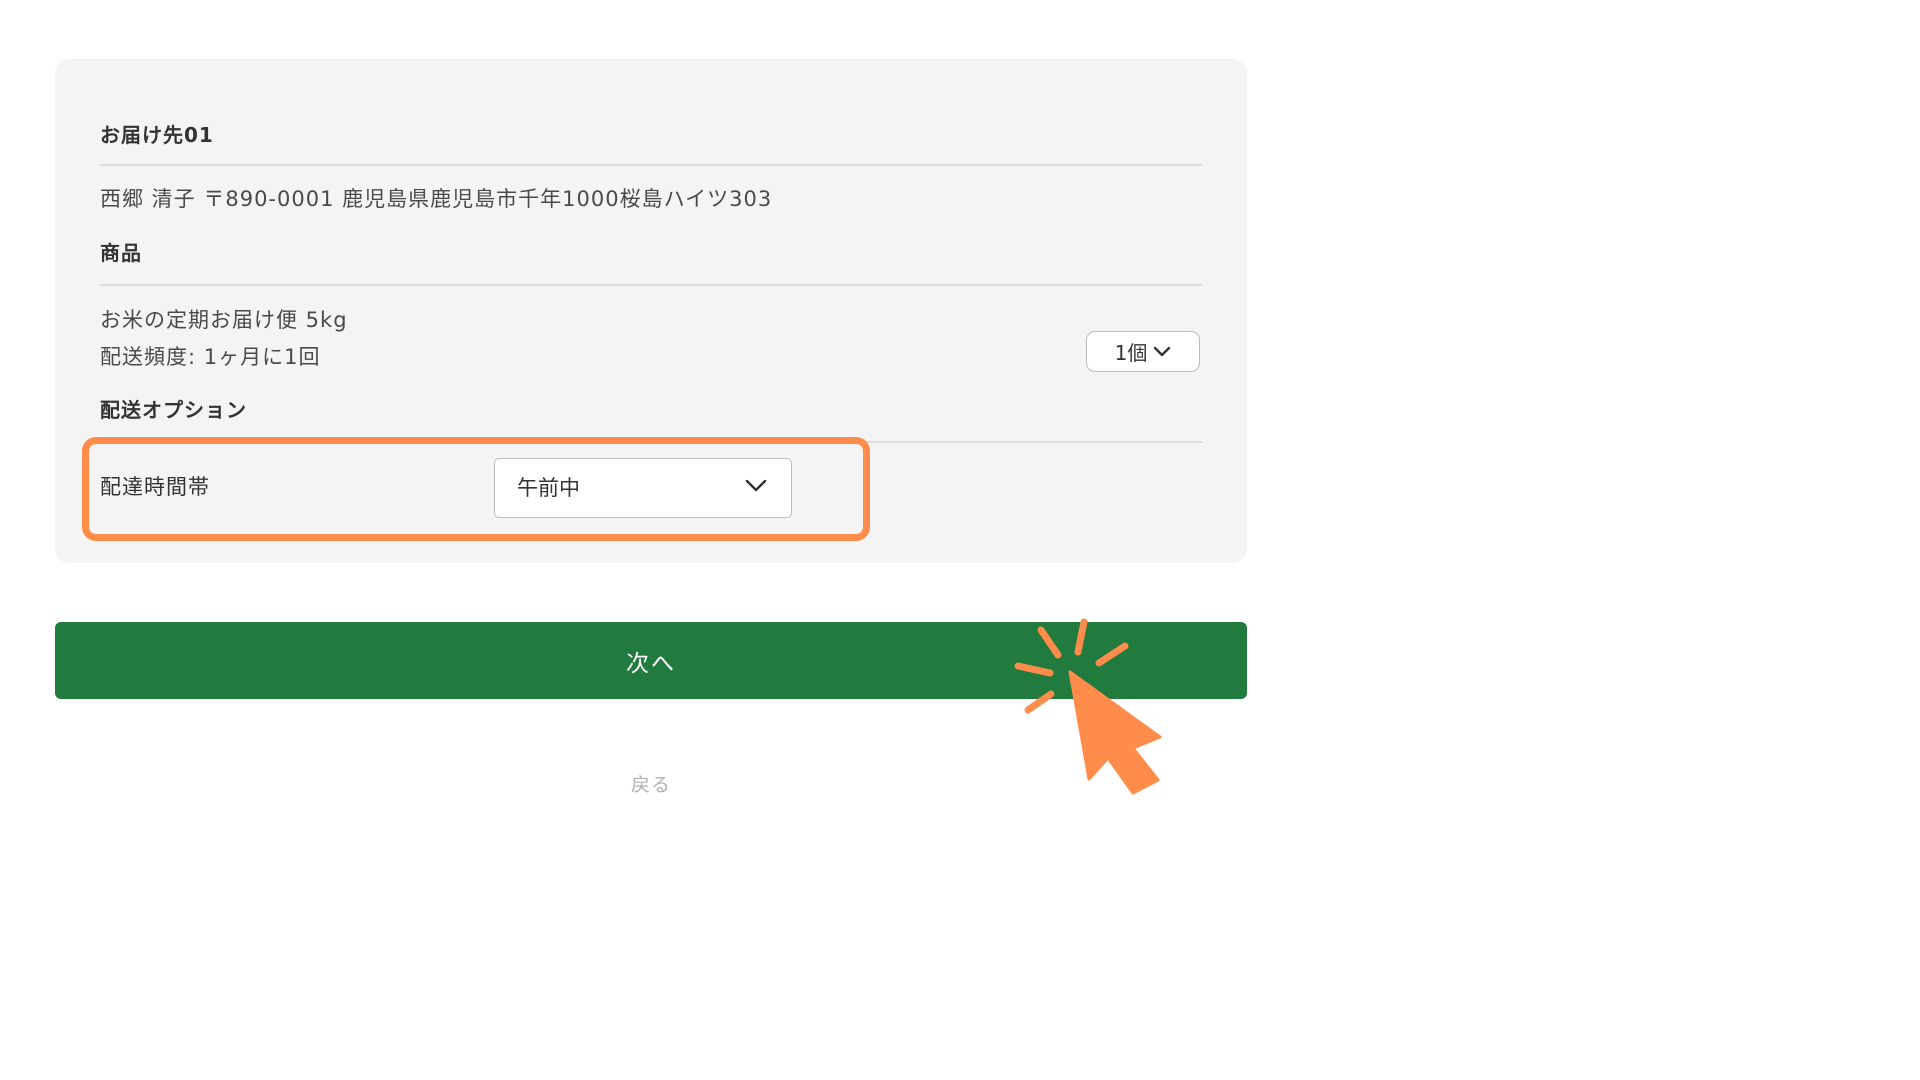  Describe the element at coordinates (121, 253) in the screenshot. I see `product-section-title: 商品` at that location.